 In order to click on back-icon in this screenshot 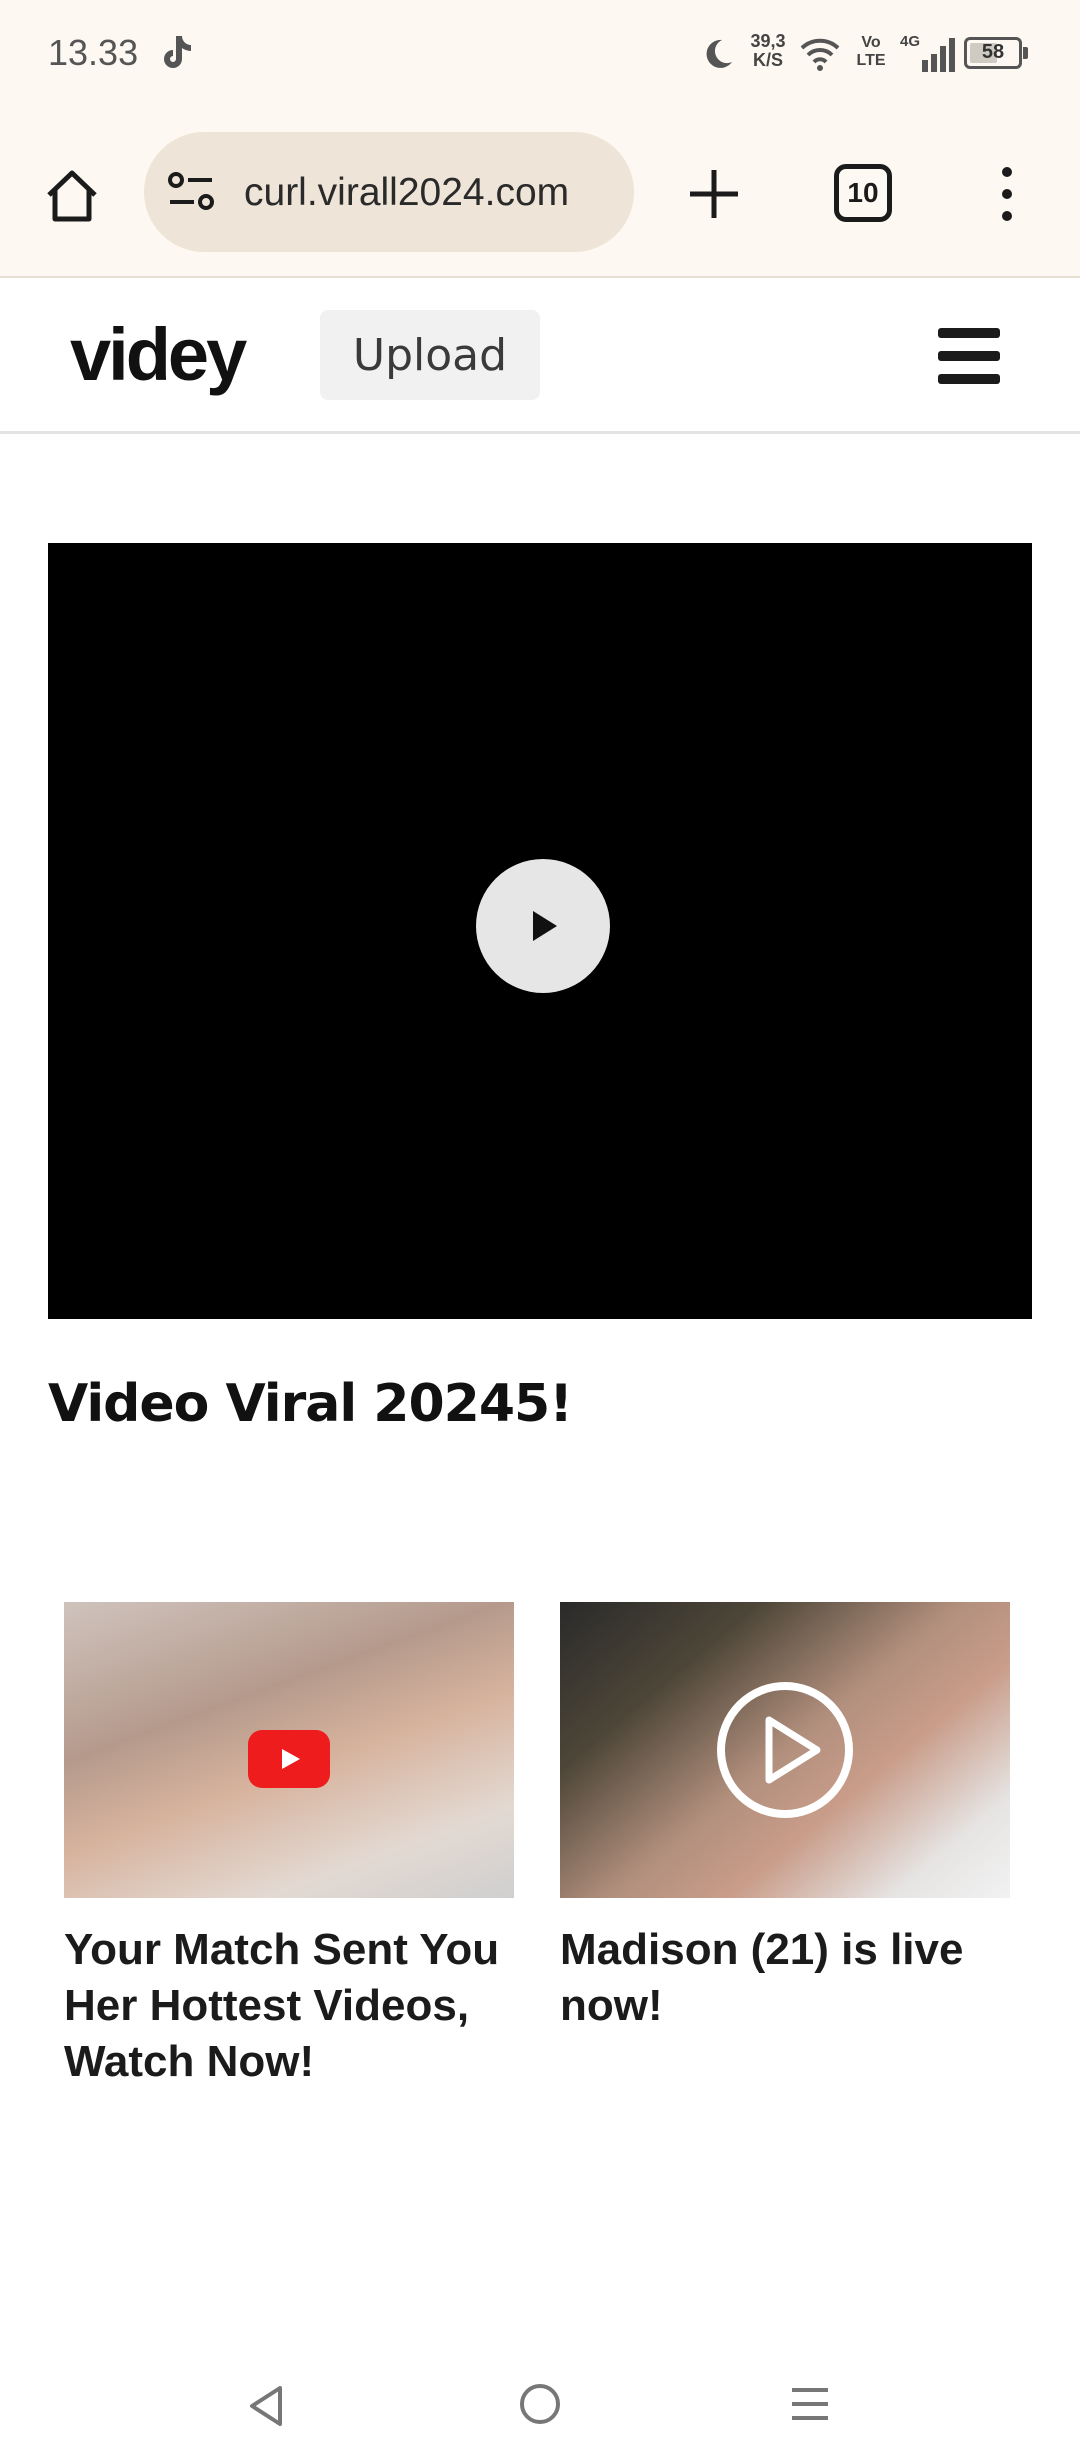, I will do `click(266, 2406)`.